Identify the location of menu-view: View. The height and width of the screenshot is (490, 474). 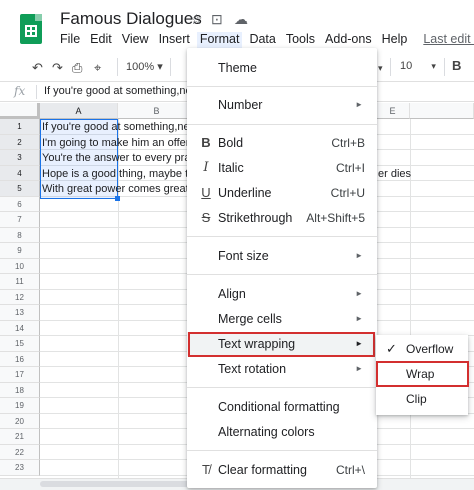
(135, 40).